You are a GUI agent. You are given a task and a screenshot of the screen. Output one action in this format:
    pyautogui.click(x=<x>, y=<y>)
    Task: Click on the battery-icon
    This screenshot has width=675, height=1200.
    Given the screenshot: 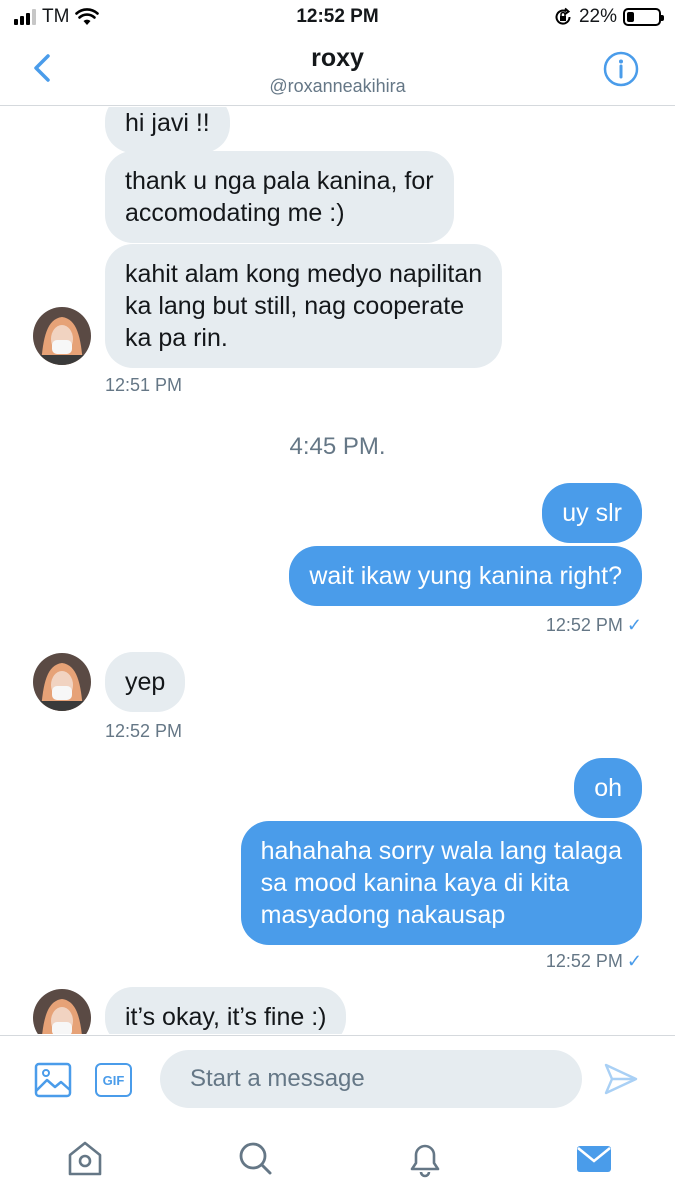 What is the action you would take?
    pyautogui.click(x=643, y=17)
    